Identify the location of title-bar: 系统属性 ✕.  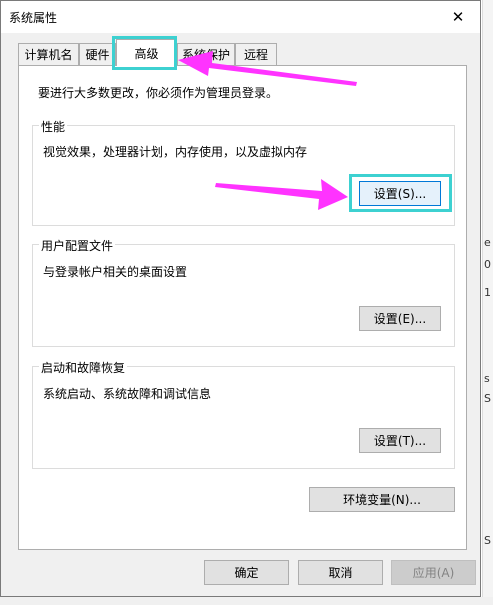
(240, 17).